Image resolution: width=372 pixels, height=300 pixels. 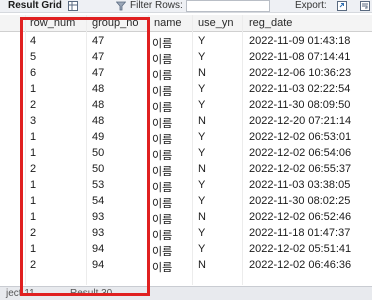 I want to click on table-row: 1 49 이름 Y 2022-12-02 06:53:01, so click(x=186, y=137).